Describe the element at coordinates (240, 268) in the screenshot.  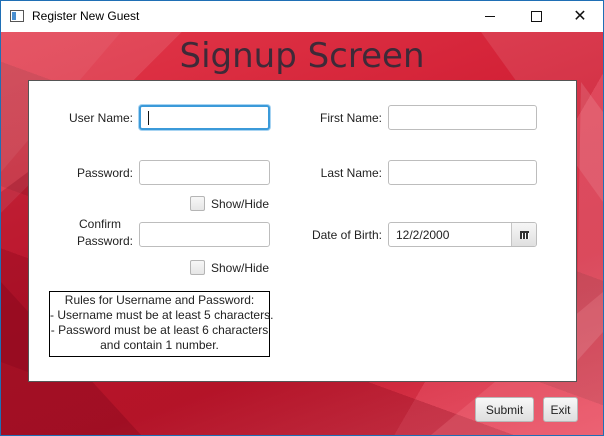
I see `show-hide-confirm-label: Show/Hide` at that location.